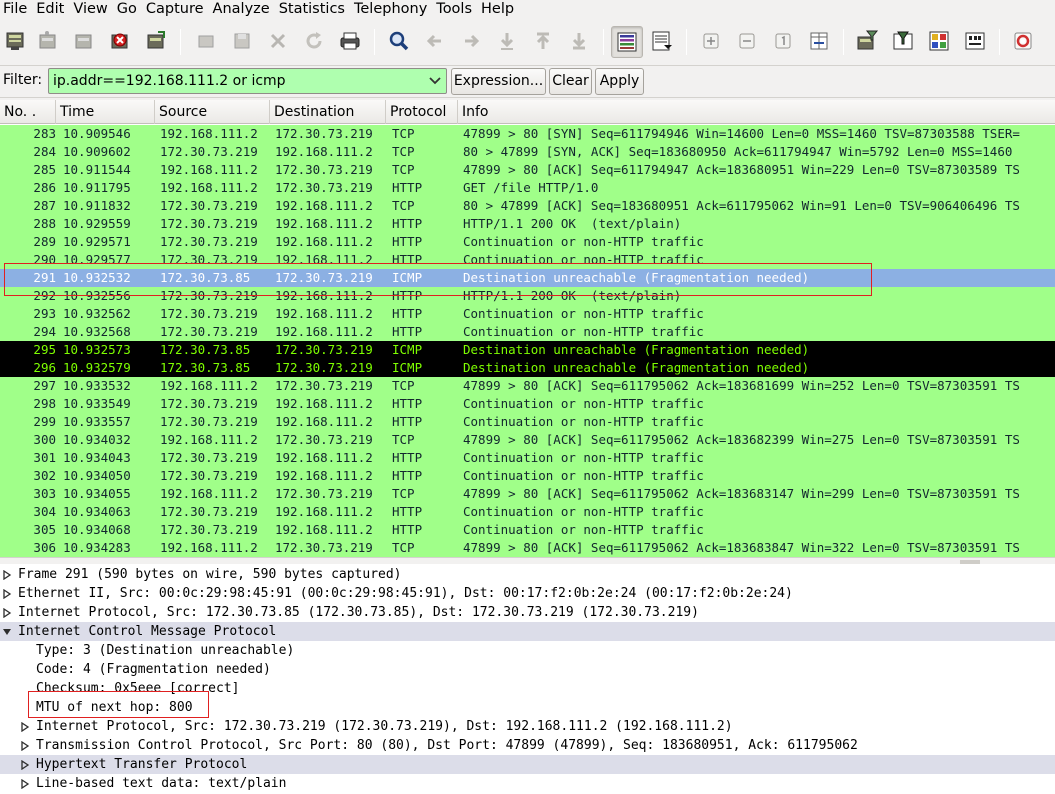 This screenshot has height=794, width=1055. I want to click on find-packet-icon, so click(399, 41).